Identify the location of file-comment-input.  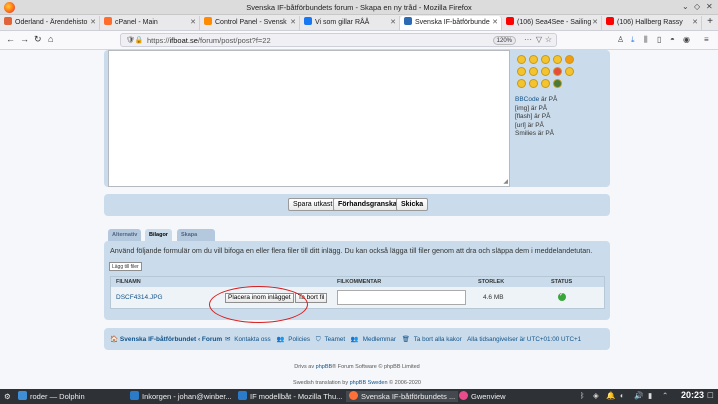
(401, 297).